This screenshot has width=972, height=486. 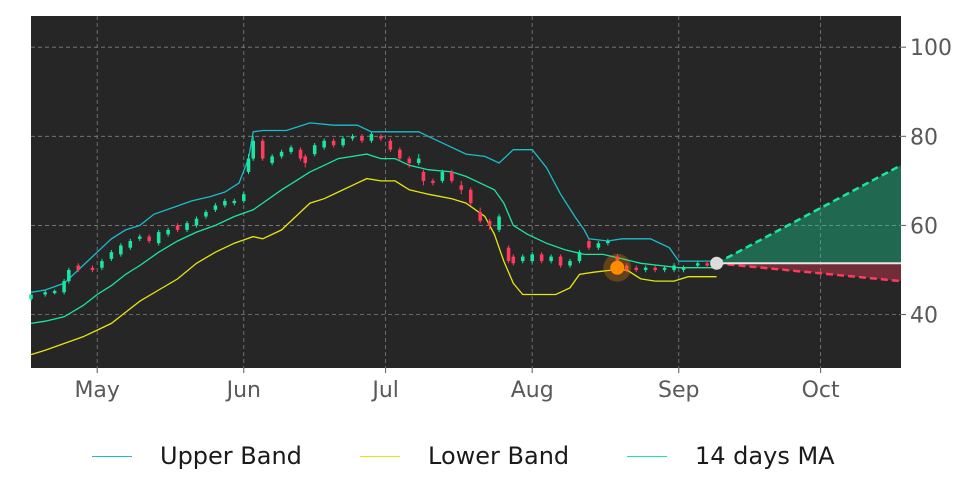 I want to click on legend-item-upper-band: Upper Band, so click(x=197, y=456).